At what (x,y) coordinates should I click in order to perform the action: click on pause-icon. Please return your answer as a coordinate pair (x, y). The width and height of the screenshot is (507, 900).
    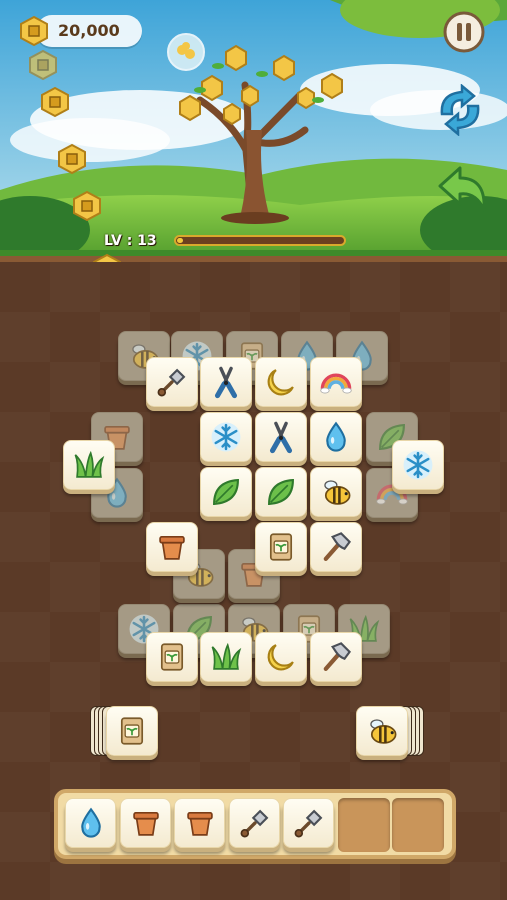
    Looking at the image, I should click on (464, 32).